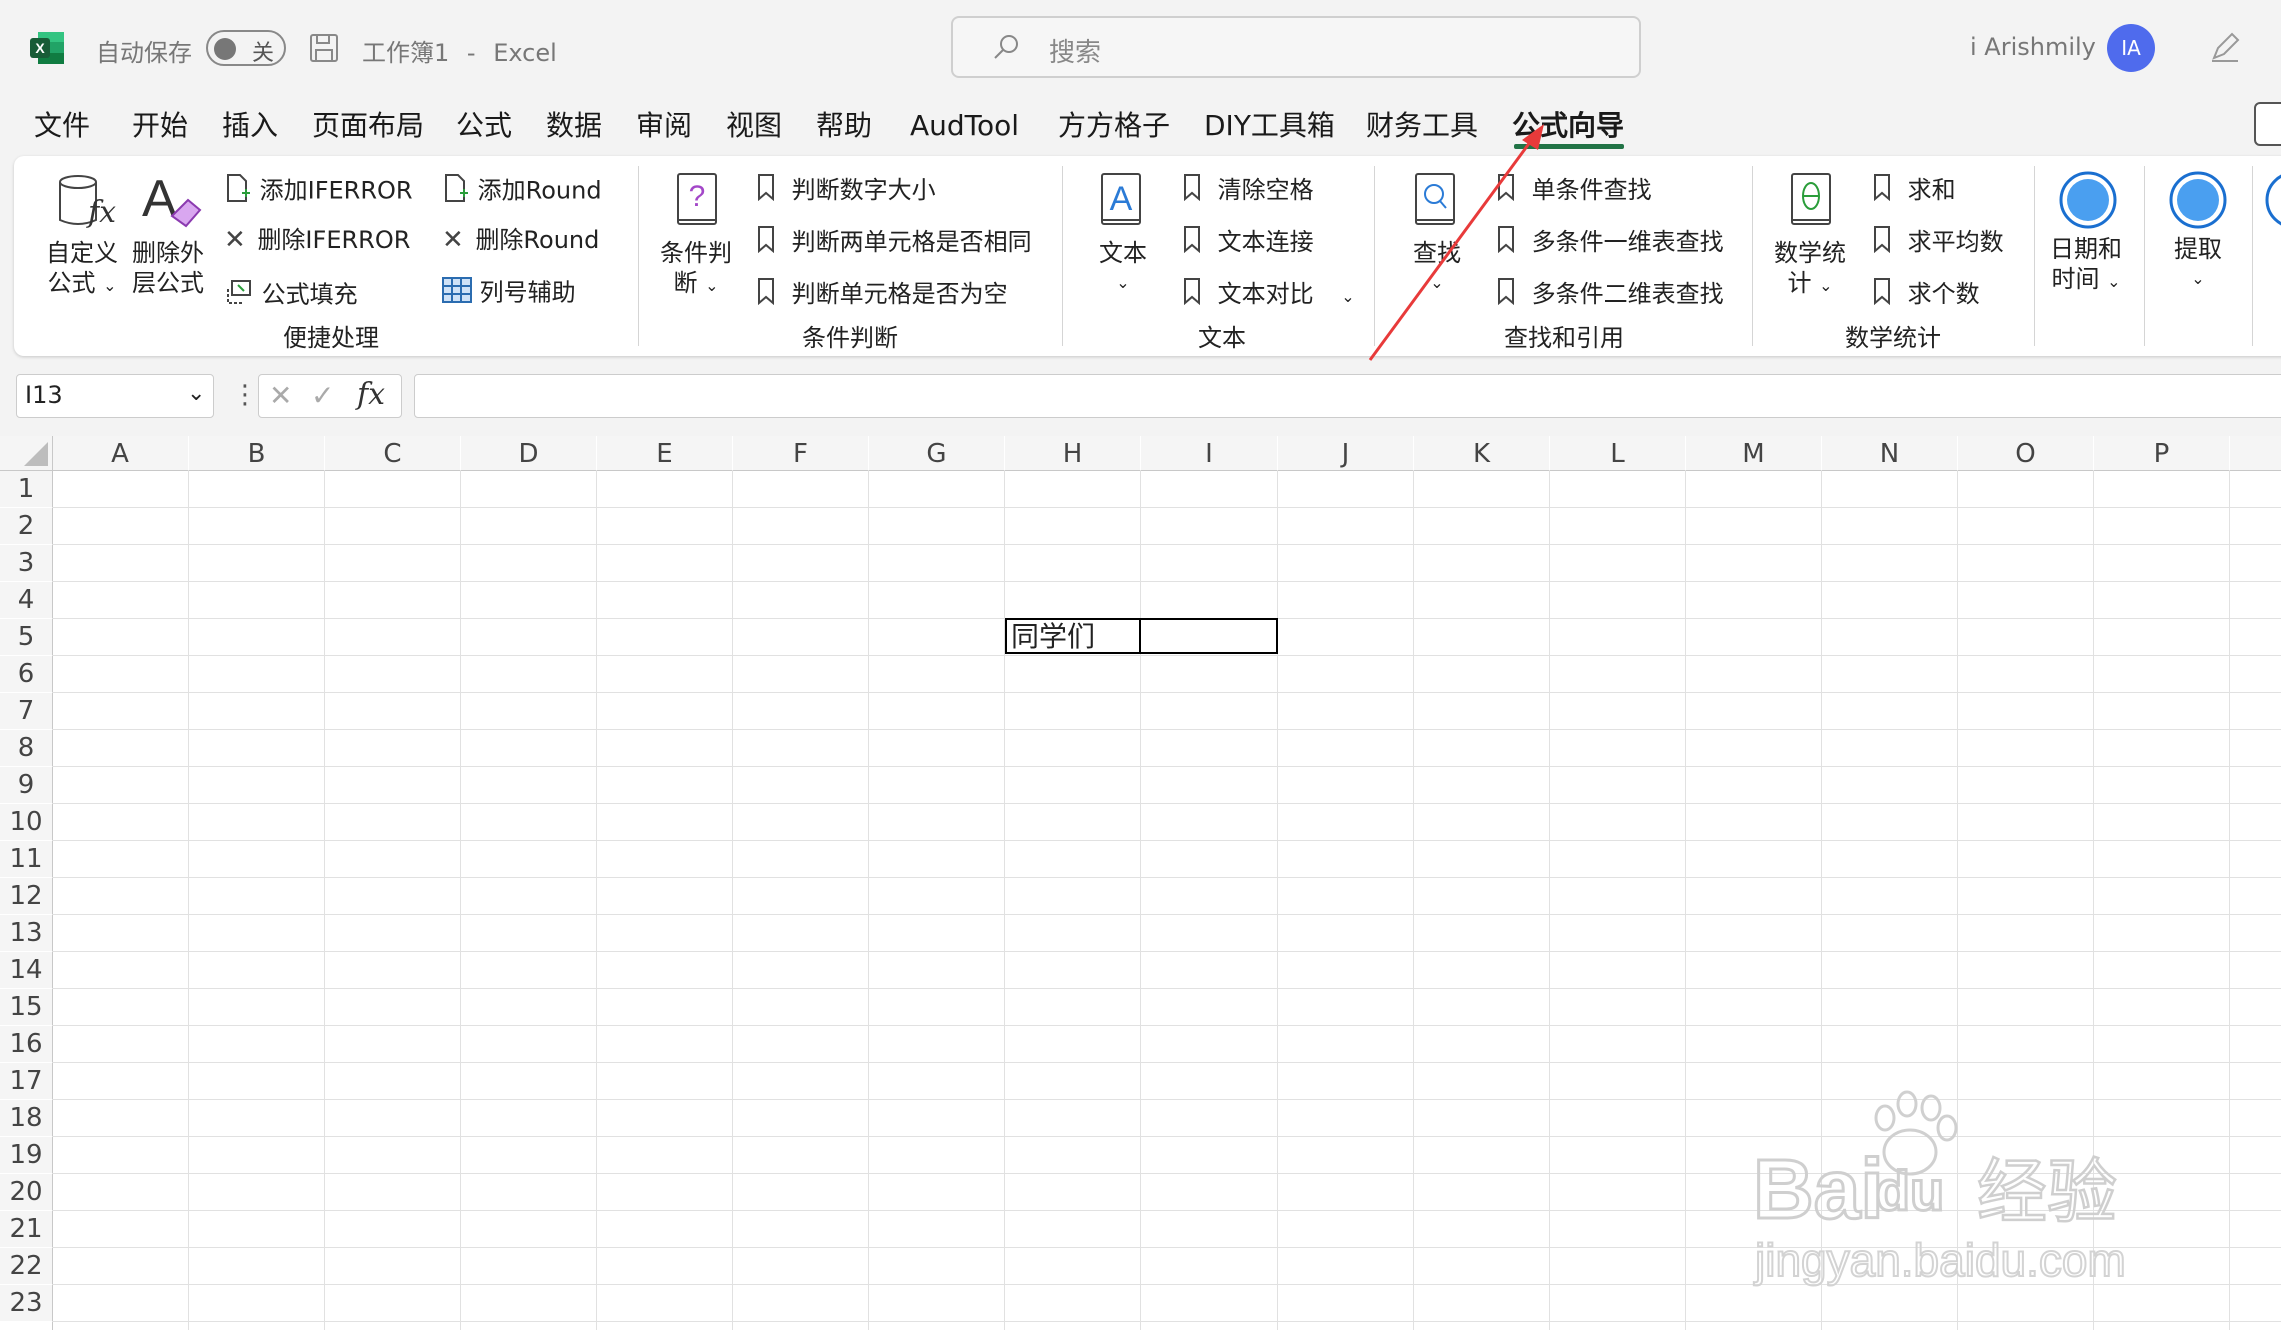 The width and height of the screenshot is (2281, 1330). I want to click on tab-fangfang: 方方格子, so click(1114, 126).